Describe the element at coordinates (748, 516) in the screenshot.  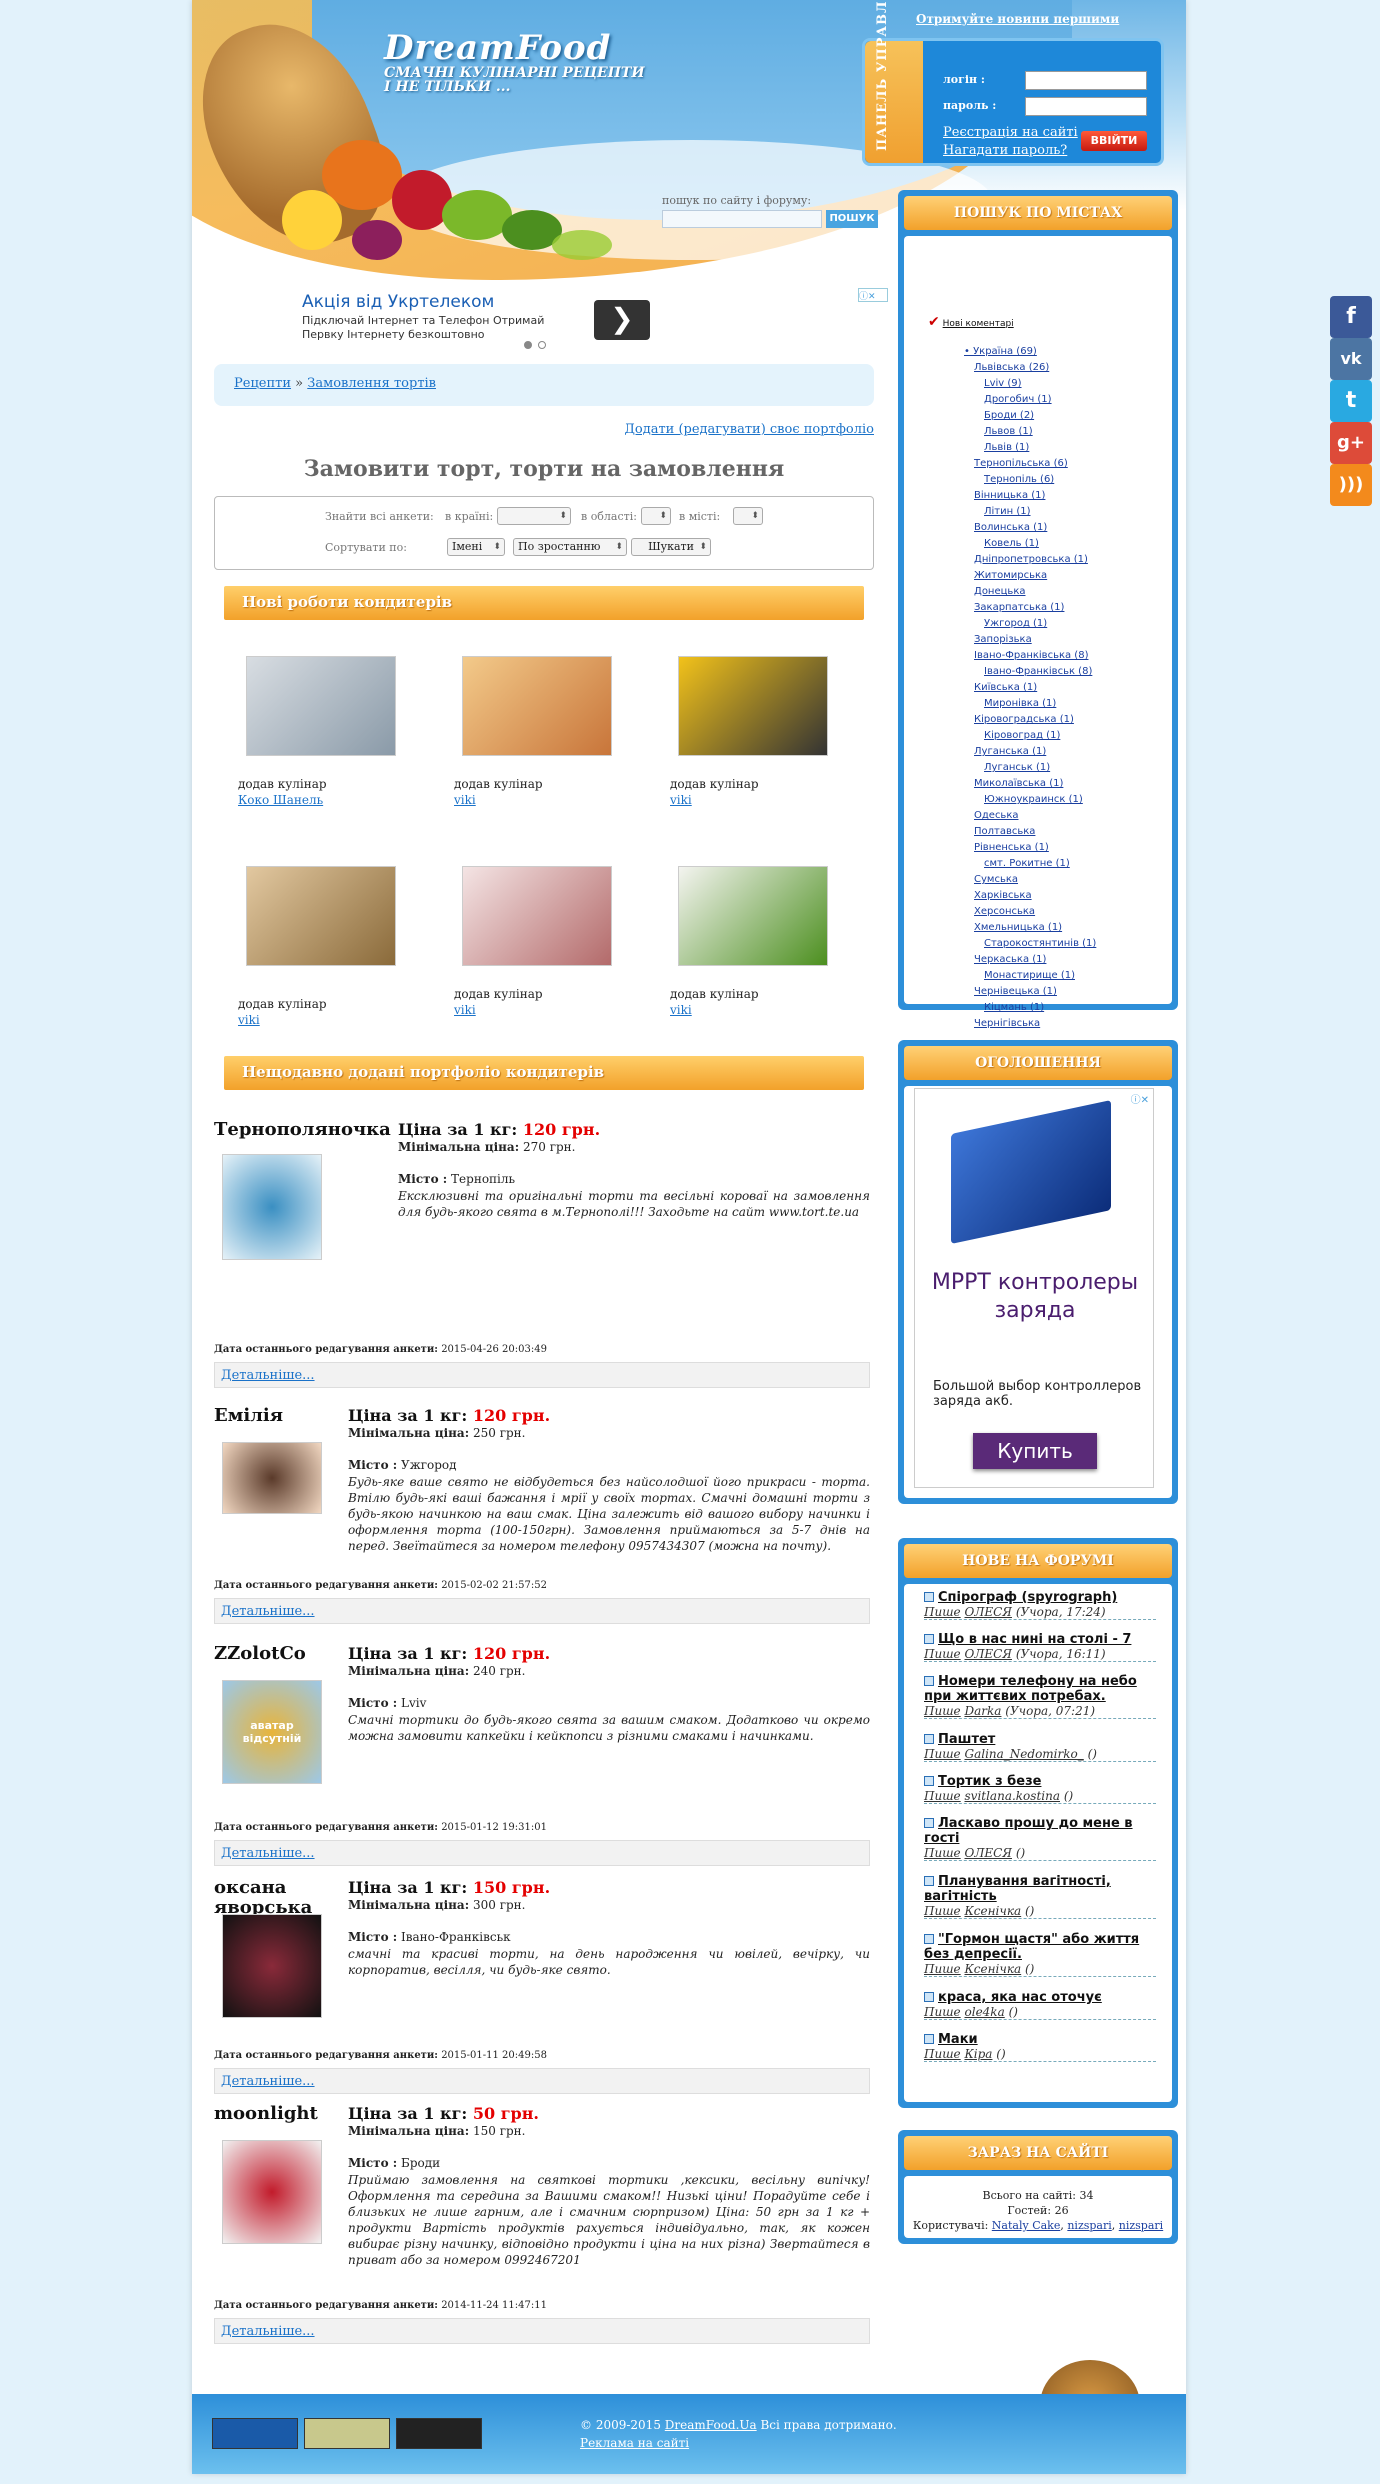
I see `city-select` at that location.